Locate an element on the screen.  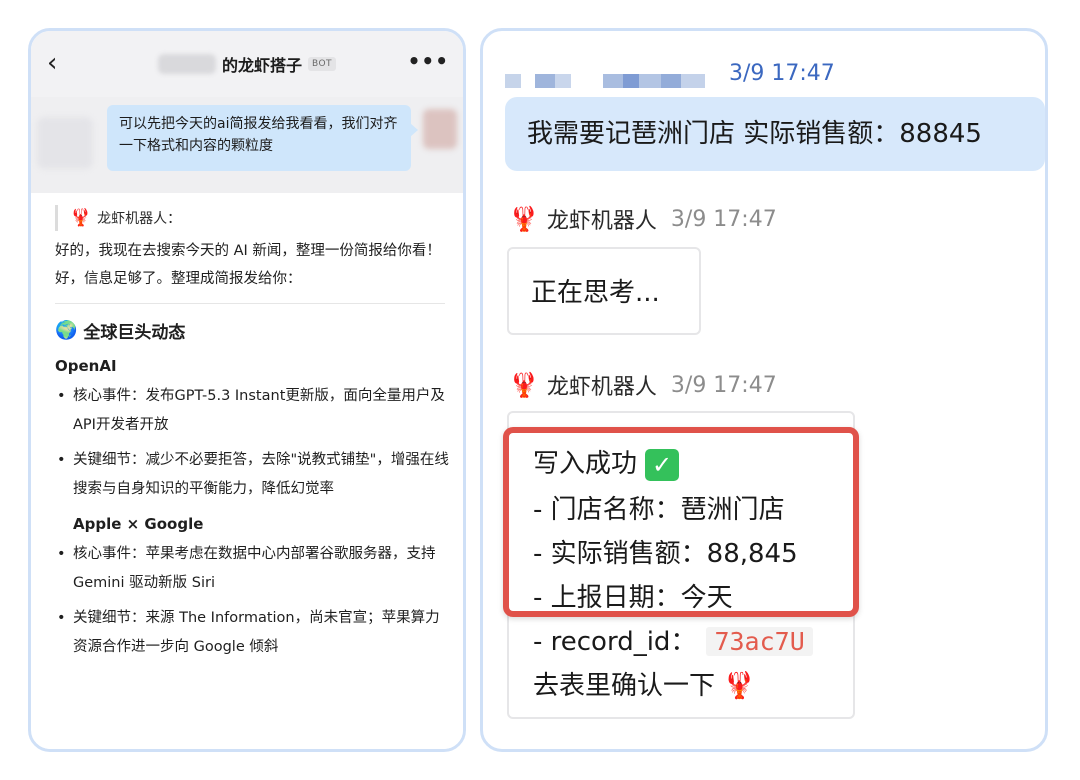
reply-paragraph-1: 好的，我现在去搜索今天的 AI 新闻，整理一份简报给你看！ is located at coordinates (254, 251).